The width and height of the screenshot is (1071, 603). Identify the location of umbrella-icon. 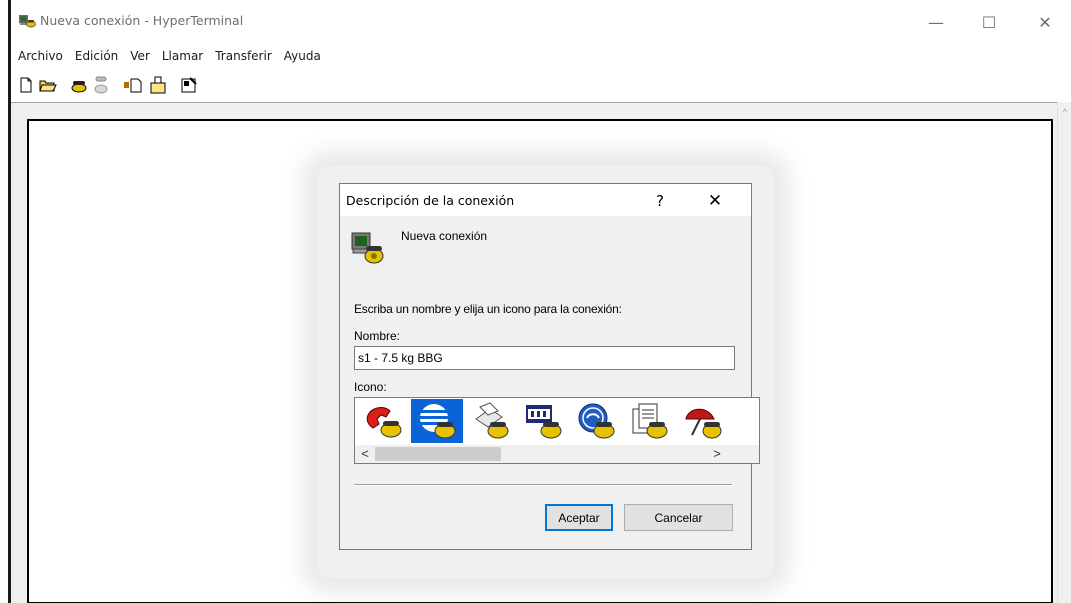
(703, 423).